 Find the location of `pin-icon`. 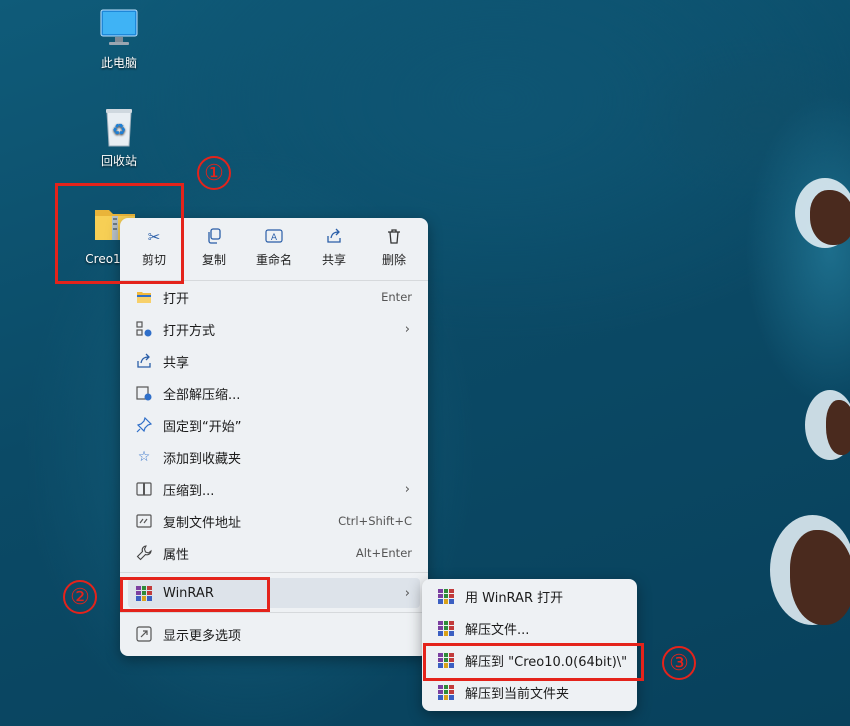

pin-icon is located at coordinates (144, 425).